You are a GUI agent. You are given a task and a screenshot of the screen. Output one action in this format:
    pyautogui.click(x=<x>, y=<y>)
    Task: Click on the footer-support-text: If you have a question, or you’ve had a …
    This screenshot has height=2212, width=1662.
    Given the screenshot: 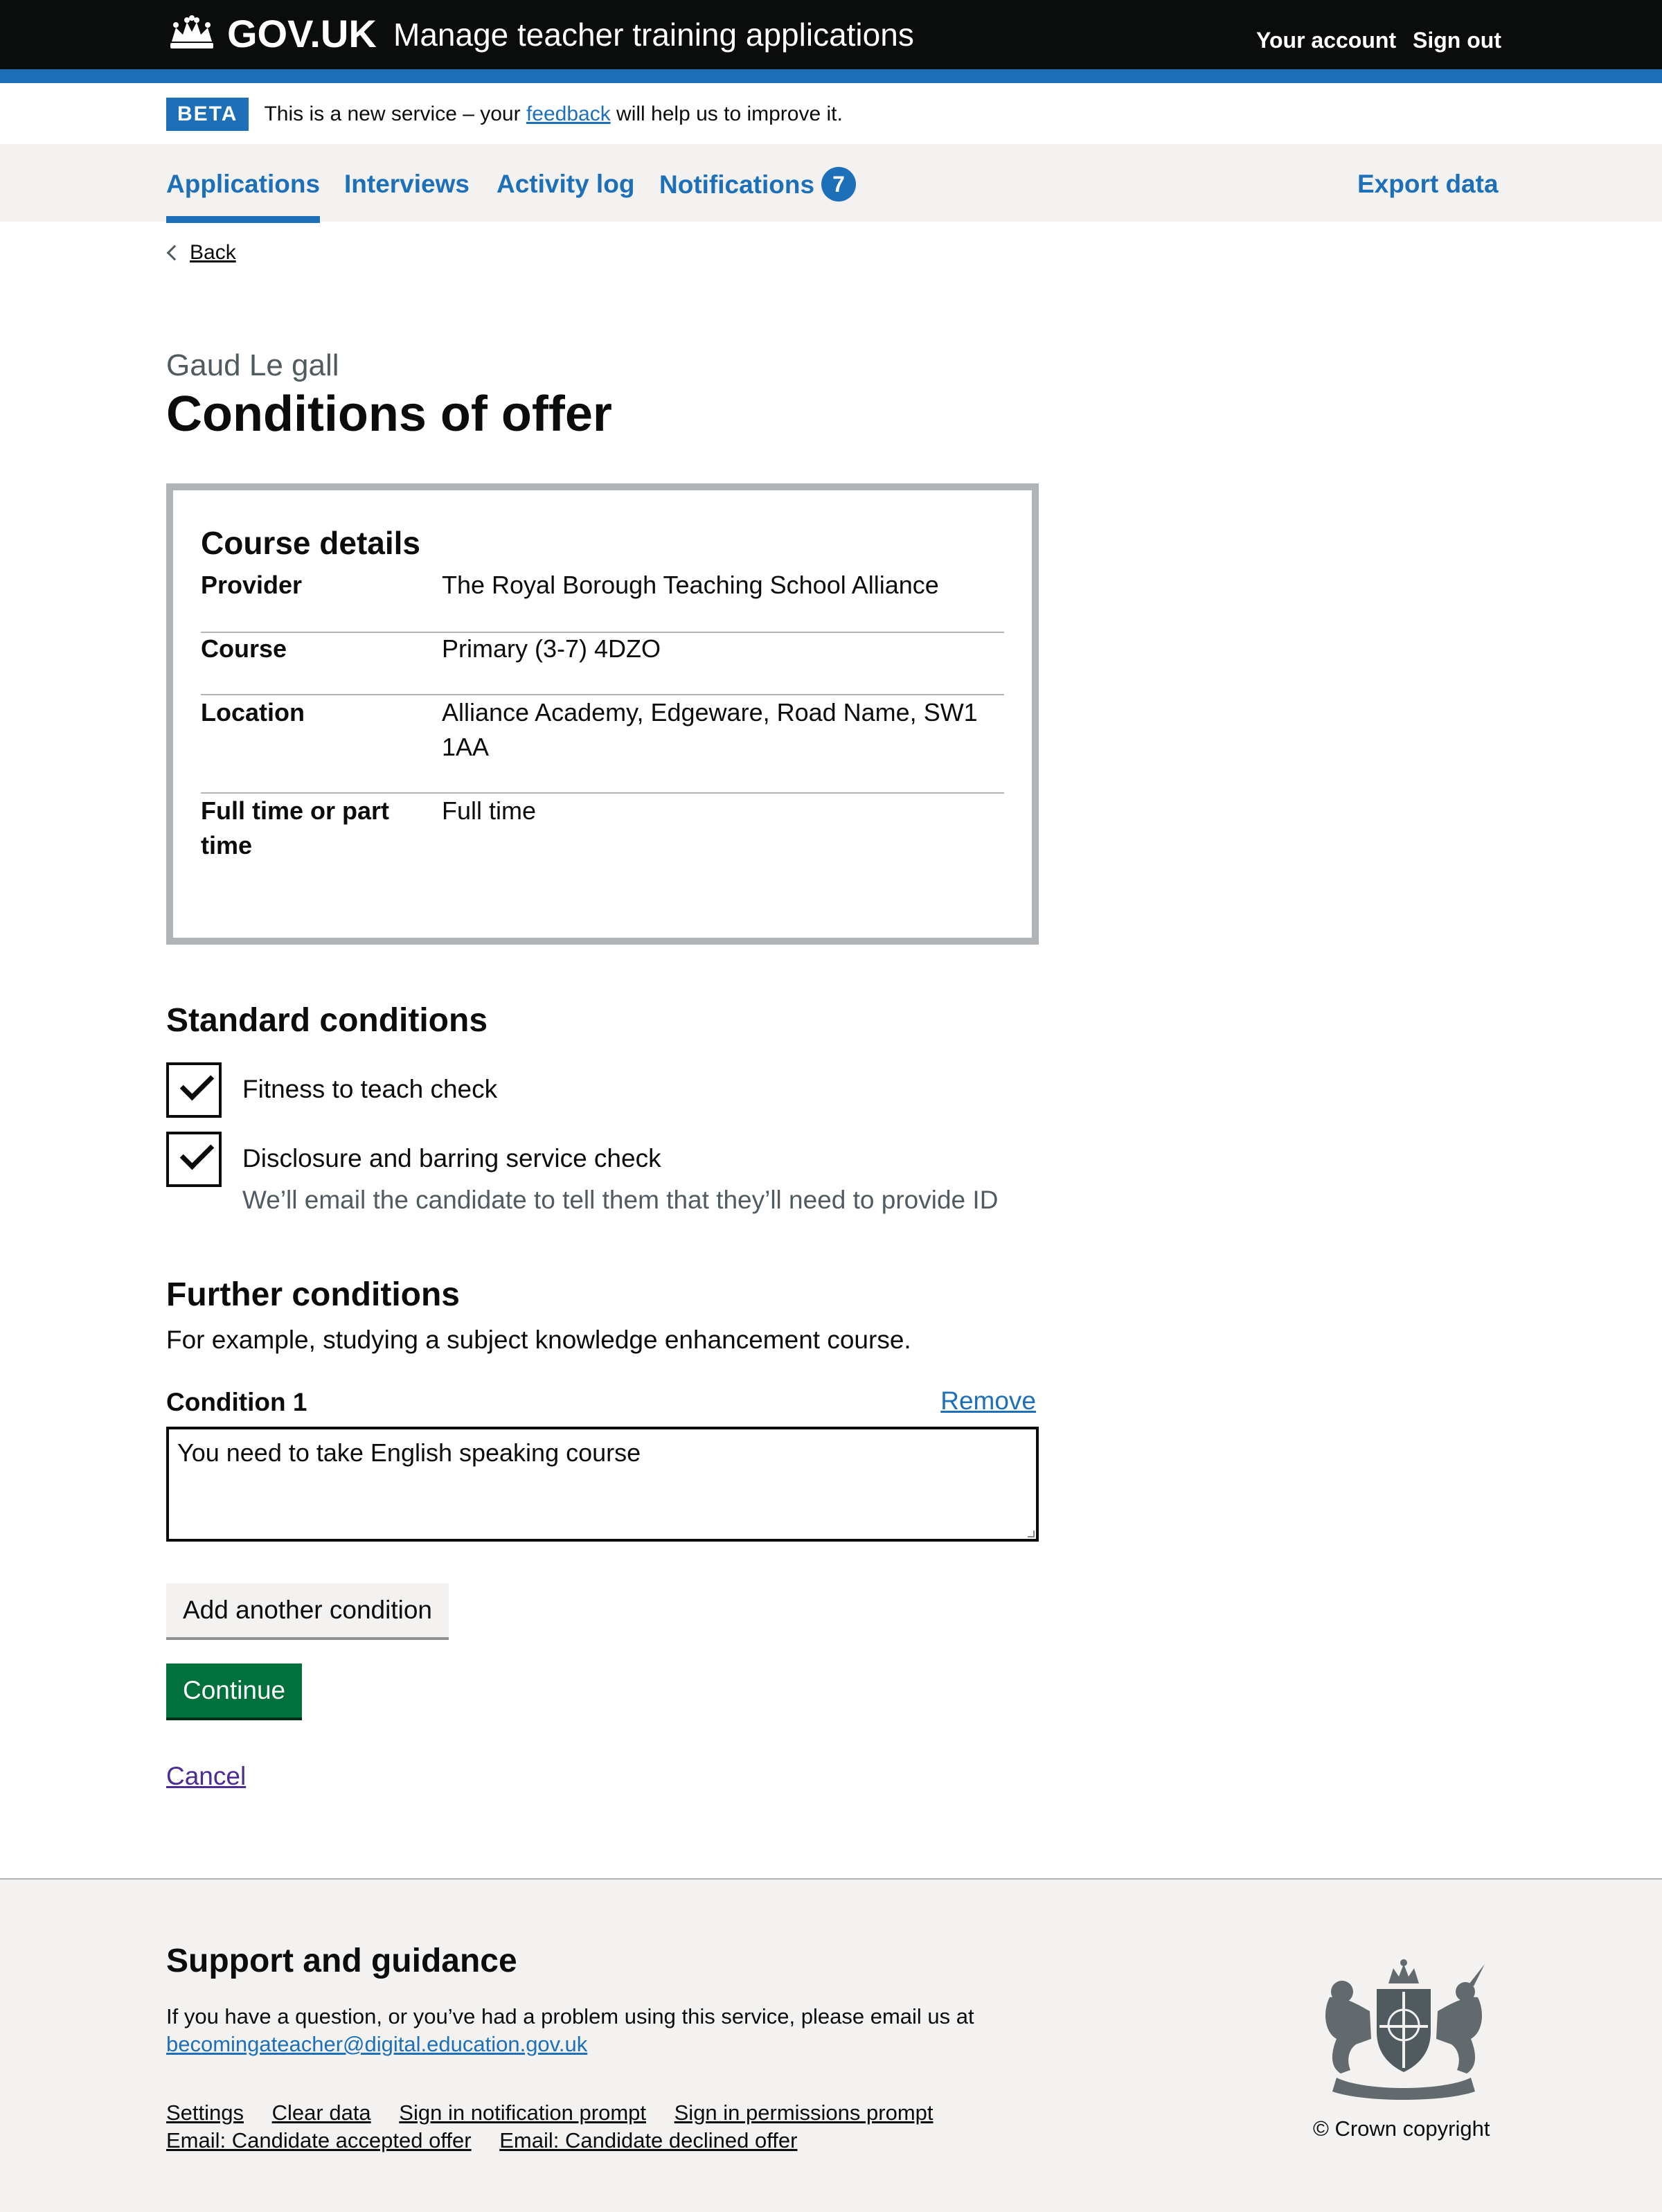 What is the action you would take?
    pyautogui.click(x=570, y=2030)
    